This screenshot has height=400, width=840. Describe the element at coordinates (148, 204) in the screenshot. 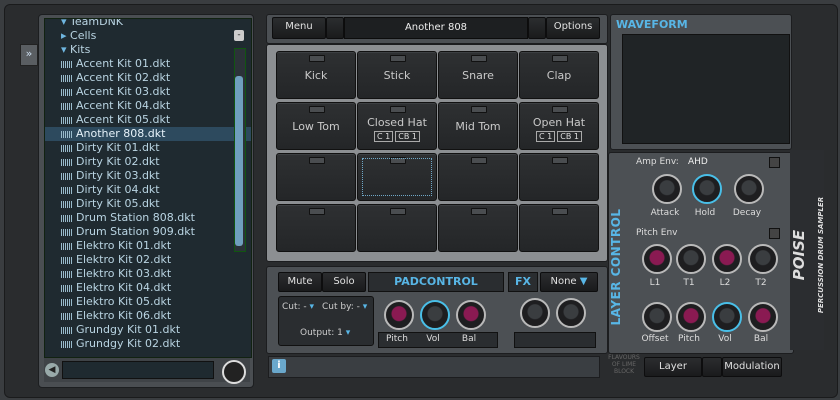

I see `list-item: Dirty Kit 05.dkt` at that location.